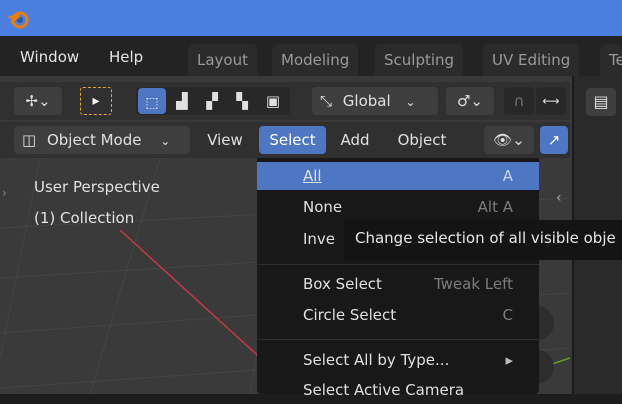 The height and width of the screenshot is (404, 622). What do you see at coordinates (319, 239) in the screenshot?
I see `menu-item-label: Inve` at bounding box center [319, 239].